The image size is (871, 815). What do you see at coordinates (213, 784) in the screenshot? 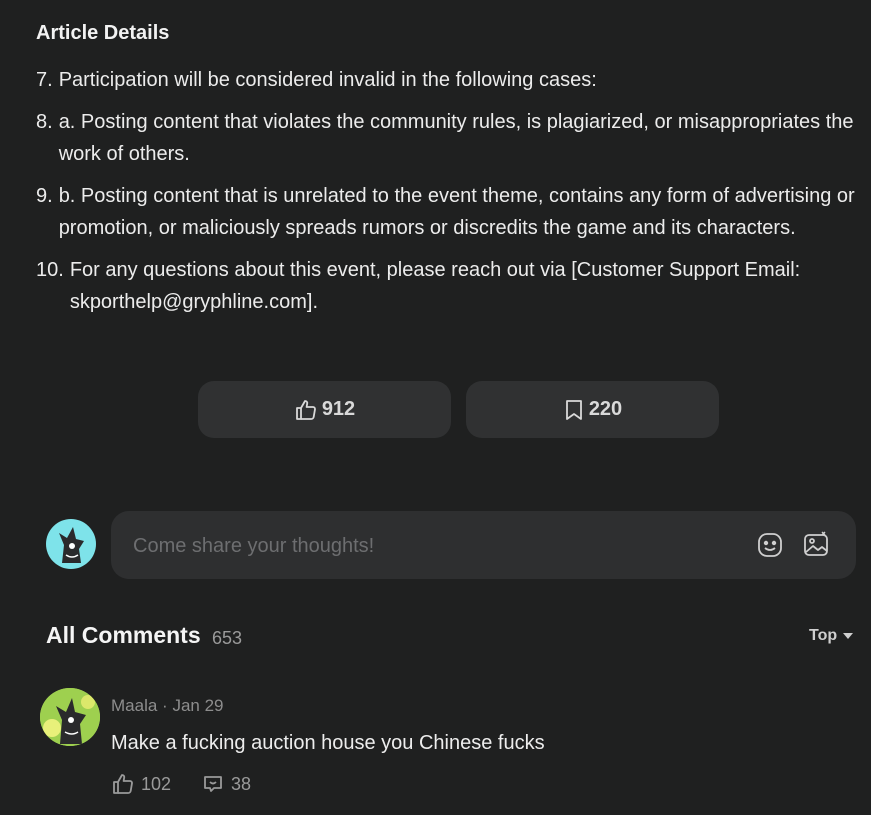
I see `reply-icon` at bounding box center [213, 784].